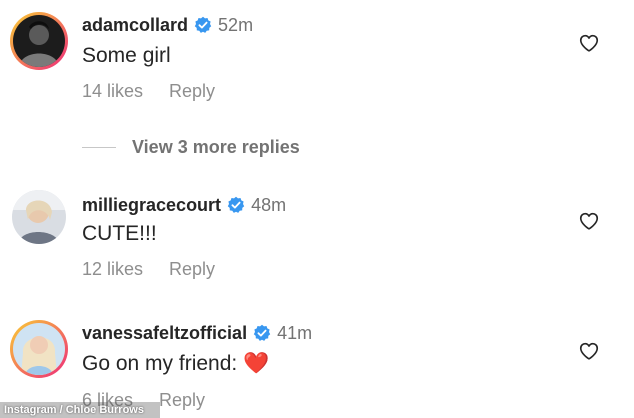  I want to click on view-more-replies-button: View 3 more replies, so click(191, 147).